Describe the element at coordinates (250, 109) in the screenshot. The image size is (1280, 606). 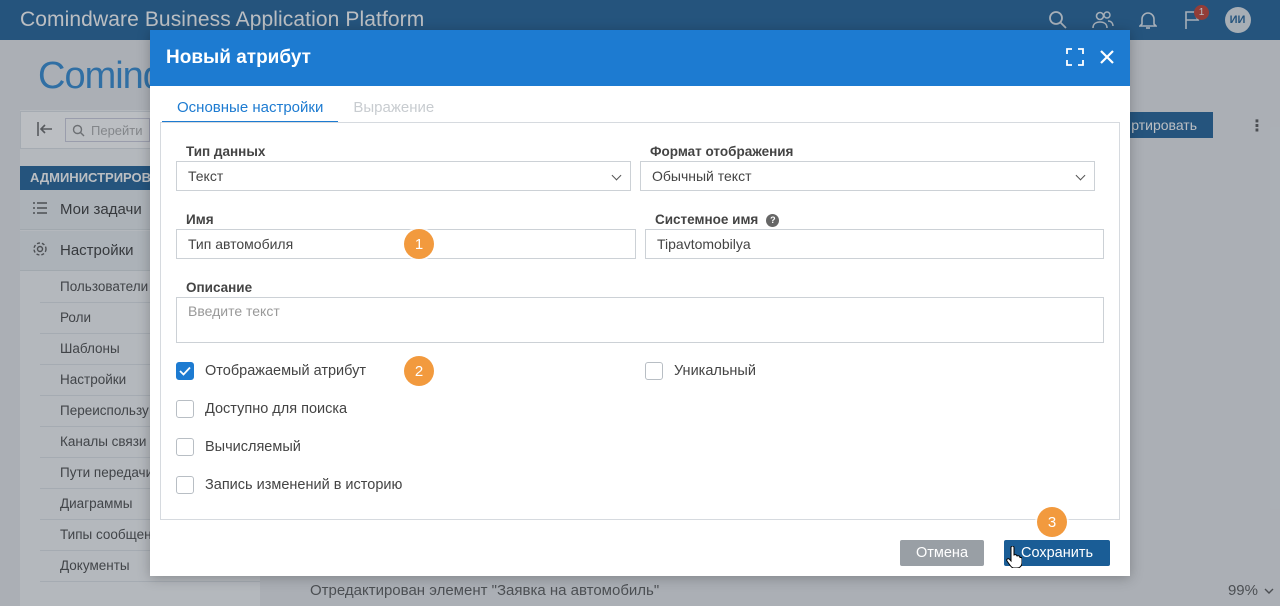
I see `tab-basic-settings: Основные настройки` at that location.